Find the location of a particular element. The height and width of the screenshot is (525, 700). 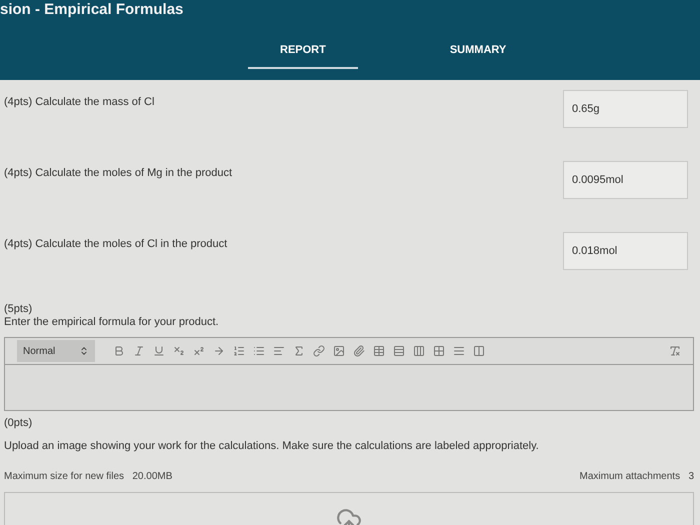

answer-field: 0.0095mol is located at coordinates (625, 180).